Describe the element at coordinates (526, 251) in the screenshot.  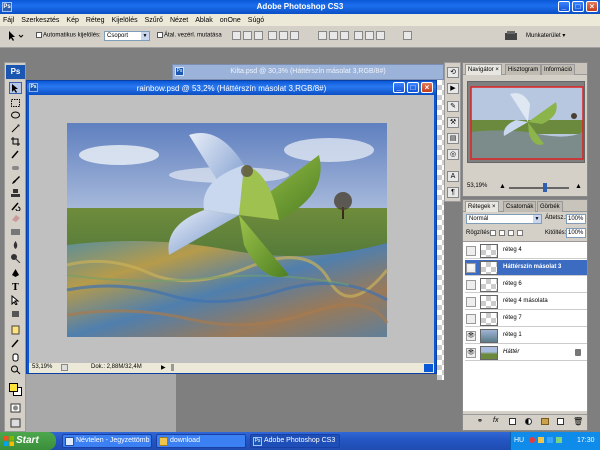
I see `layer-row: réteg 4` at that location.